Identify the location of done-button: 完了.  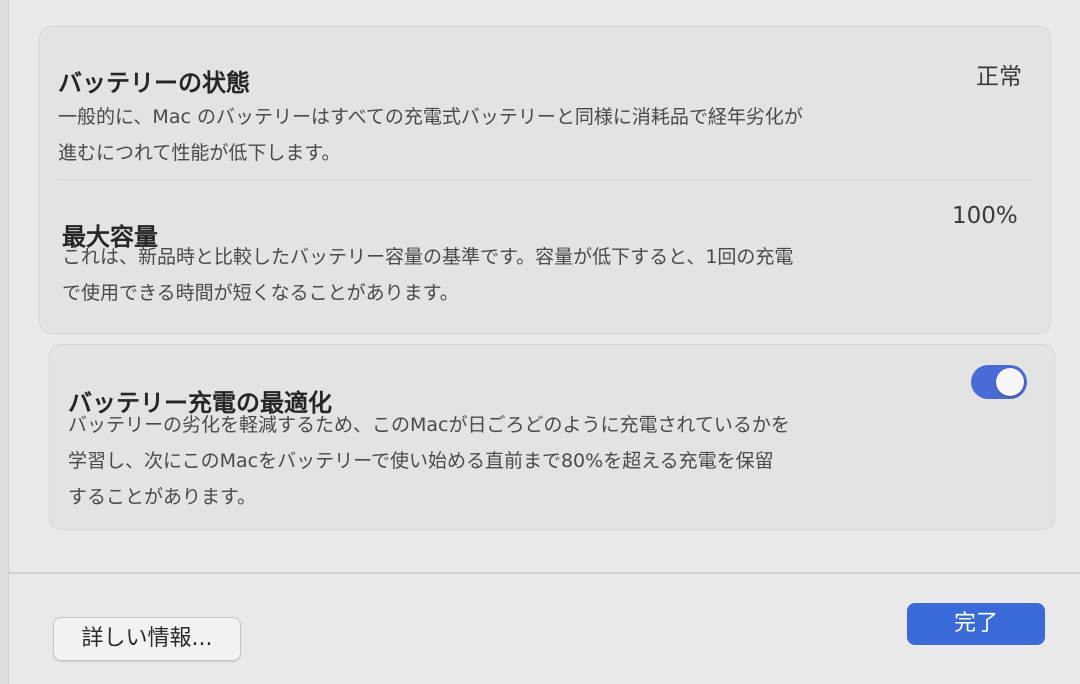
(976, 624).